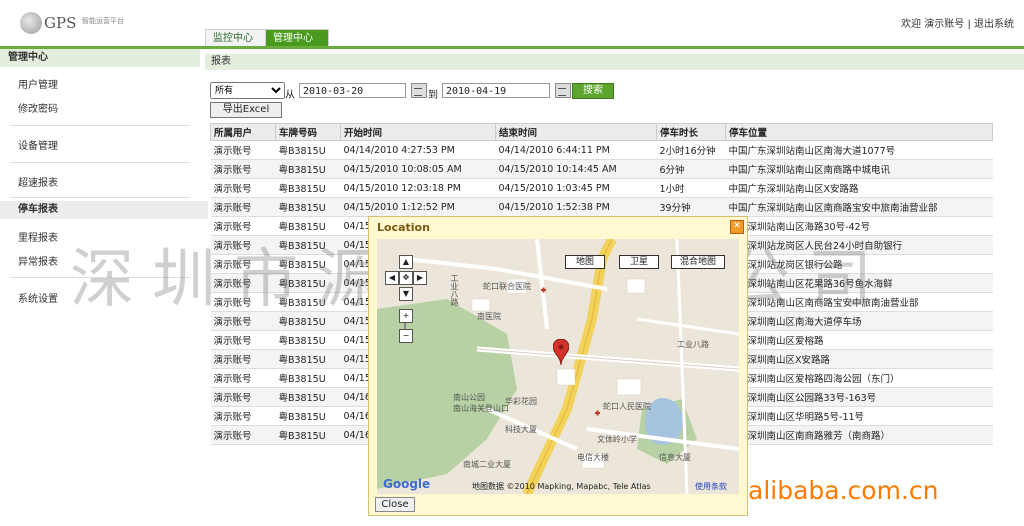 This screenshot has width=1024, height=526. Describe the element at coordinates (243, 132) in the screenshot. I see `column-header-user: 所属用户` at that location.